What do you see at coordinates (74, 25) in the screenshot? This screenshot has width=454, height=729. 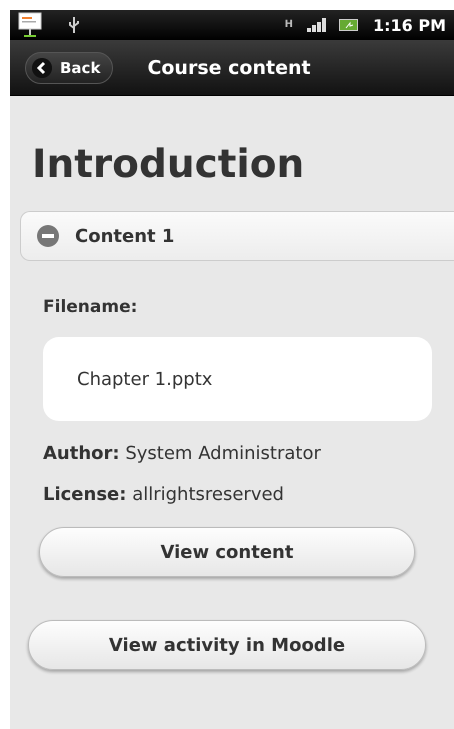 I see `usb-icon` at bounding box center [74, 25].